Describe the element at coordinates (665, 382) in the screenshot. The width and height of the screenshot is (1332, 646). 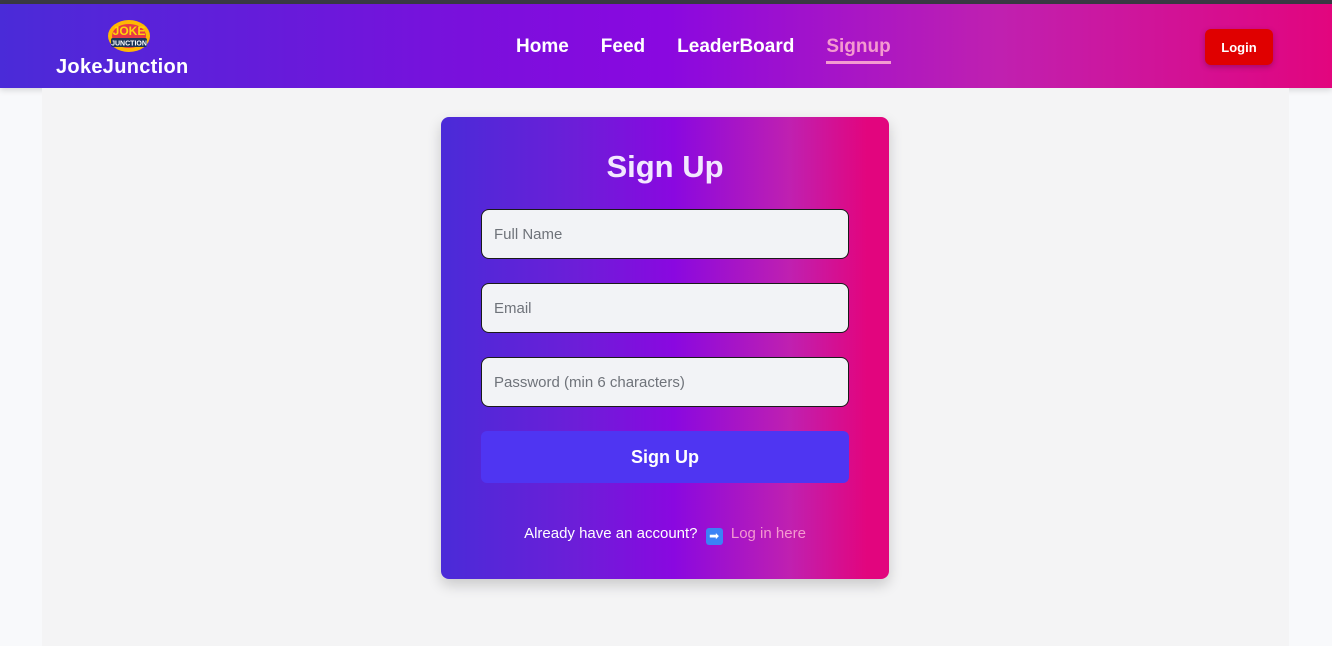
I see `password-input` at that location.